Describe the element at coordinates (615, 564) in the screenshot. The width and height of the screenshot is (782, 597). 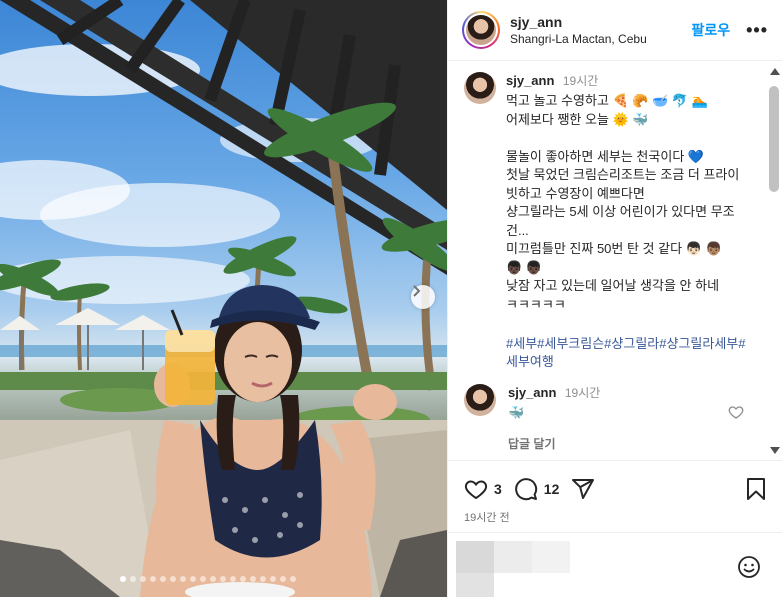
I see `add-comment-area` at that location.